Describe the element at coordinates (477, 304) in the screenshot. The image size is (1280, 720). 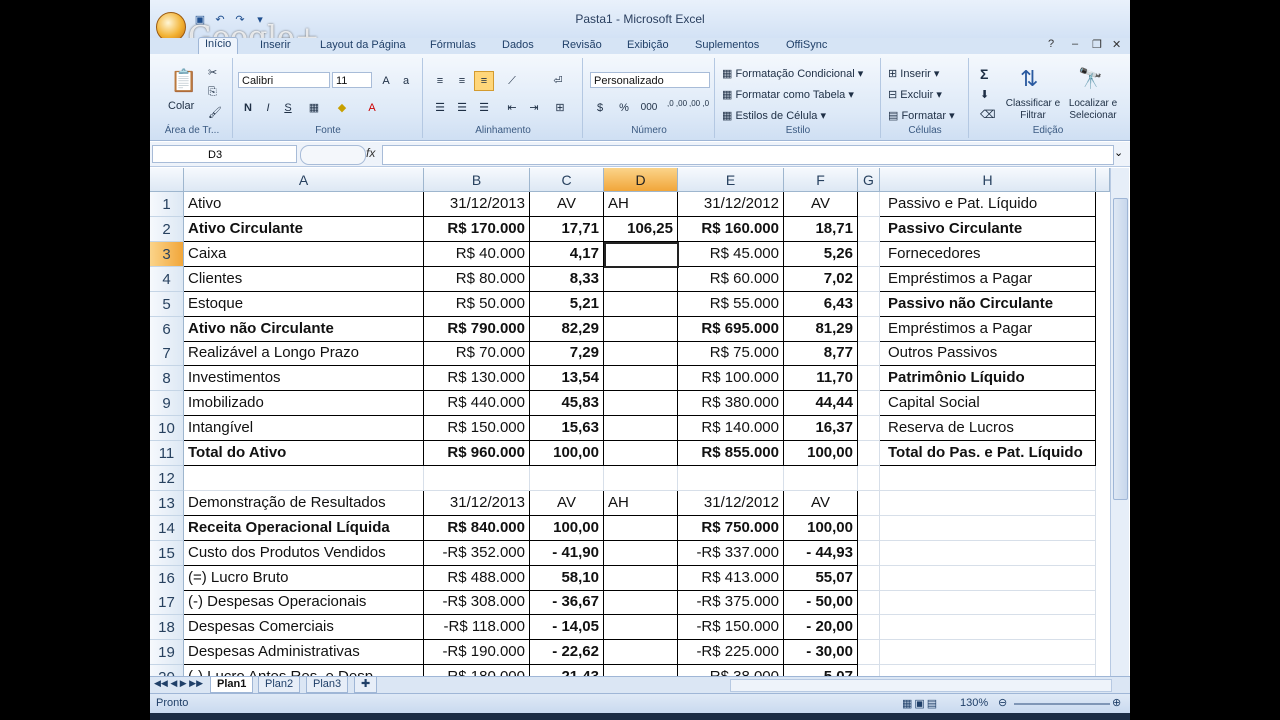
I see `cell-b5: R$ 50.000` at that location.